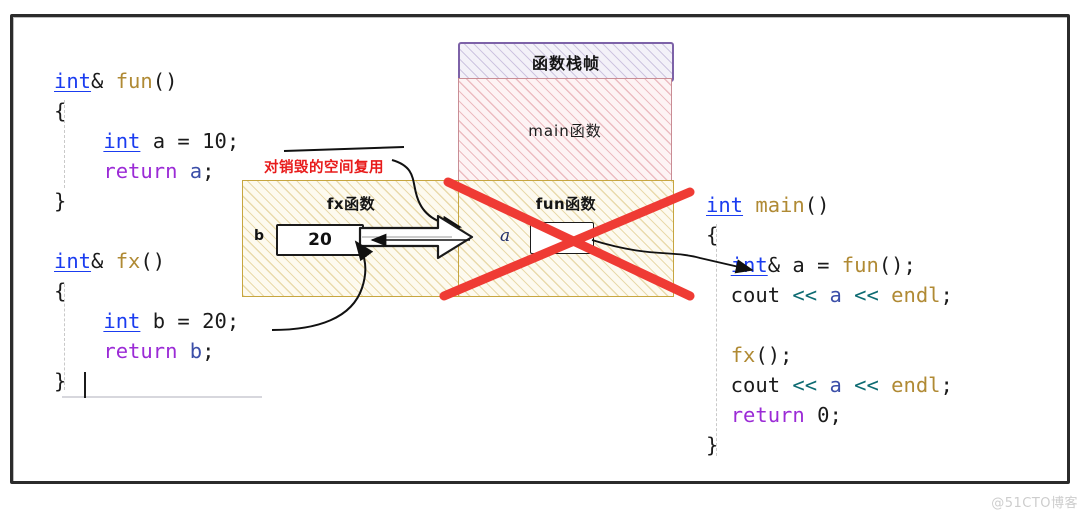 Image resolution: width=1092 pixels, height=513 pixels. Describe the element at coordinates (214, 141) in the screenshot. I see `code-token: 10` at that location.